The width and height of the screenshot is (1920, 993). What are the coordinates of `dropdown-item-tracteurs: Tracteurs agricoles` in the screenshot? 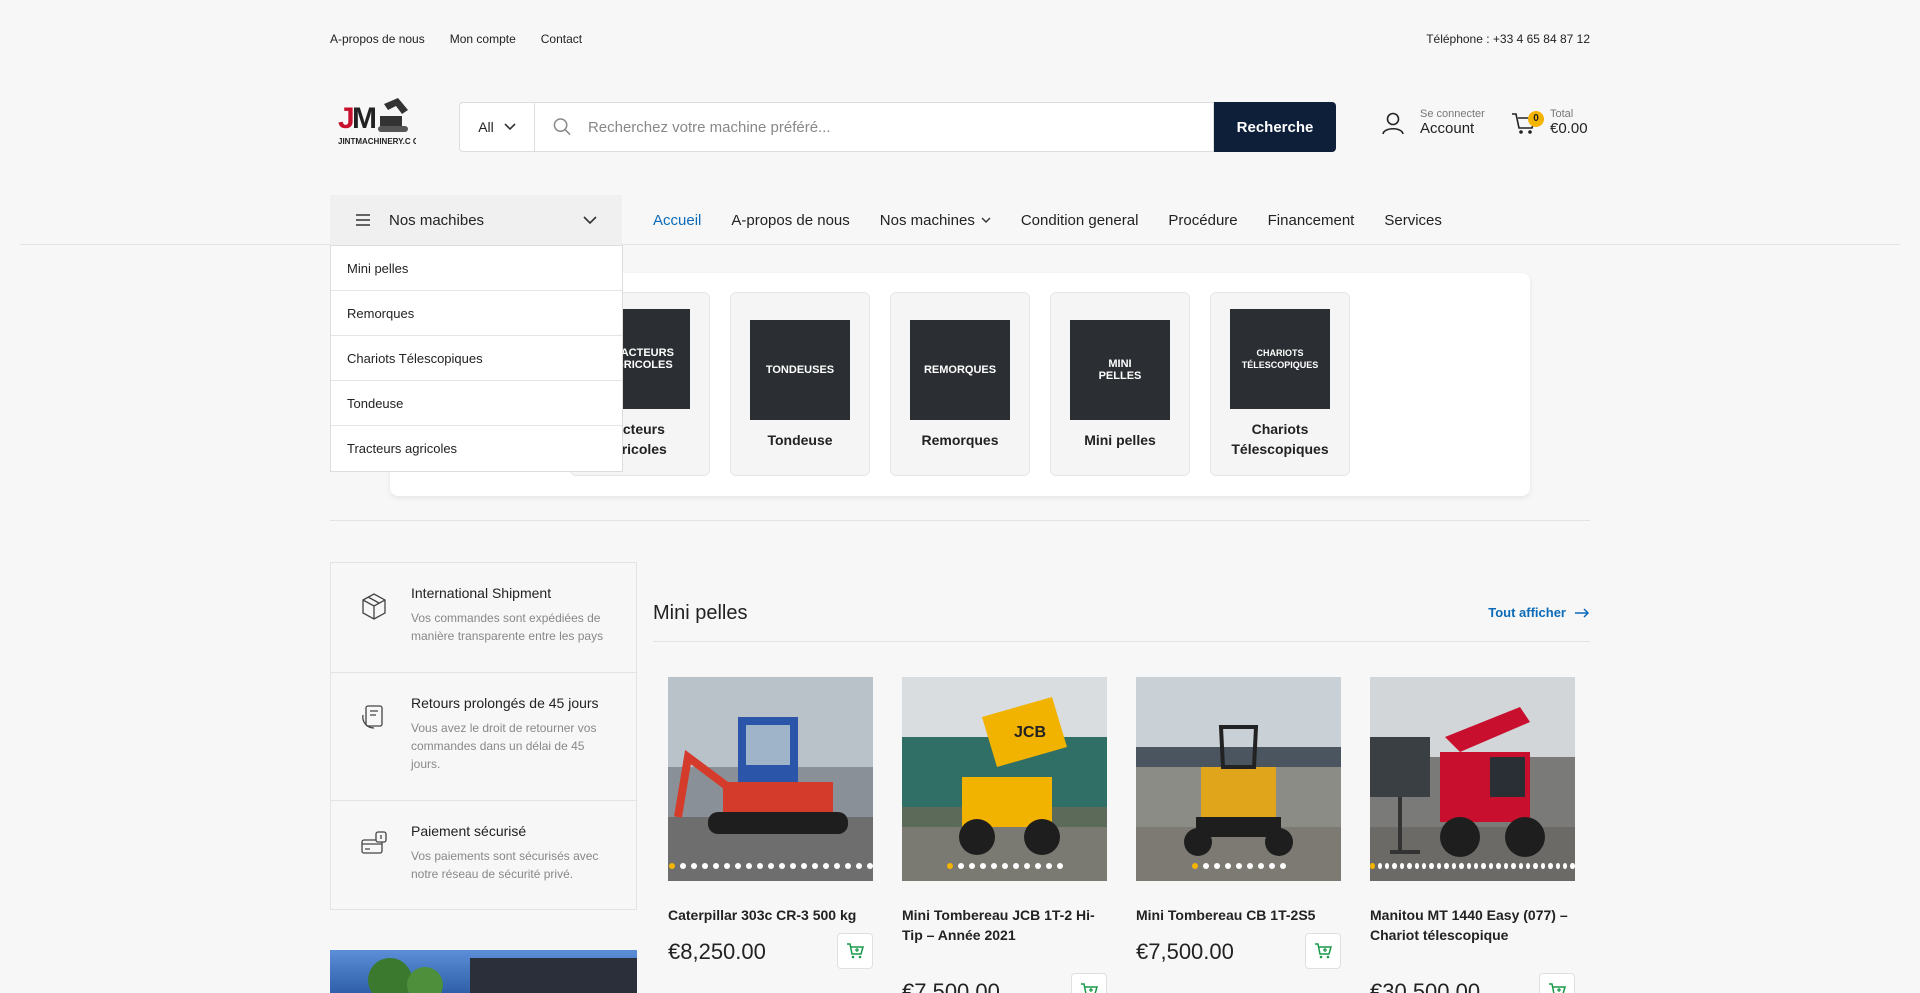 It's located at (476, 448).